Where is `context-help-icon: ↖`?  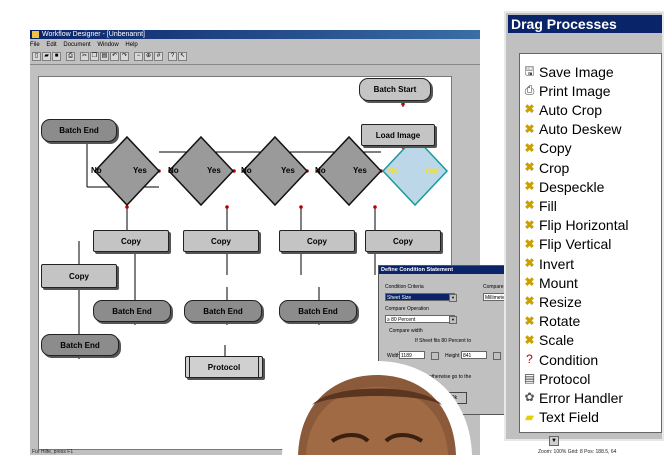
context-help-icon: ↖ is located at coordinates (182, 56).